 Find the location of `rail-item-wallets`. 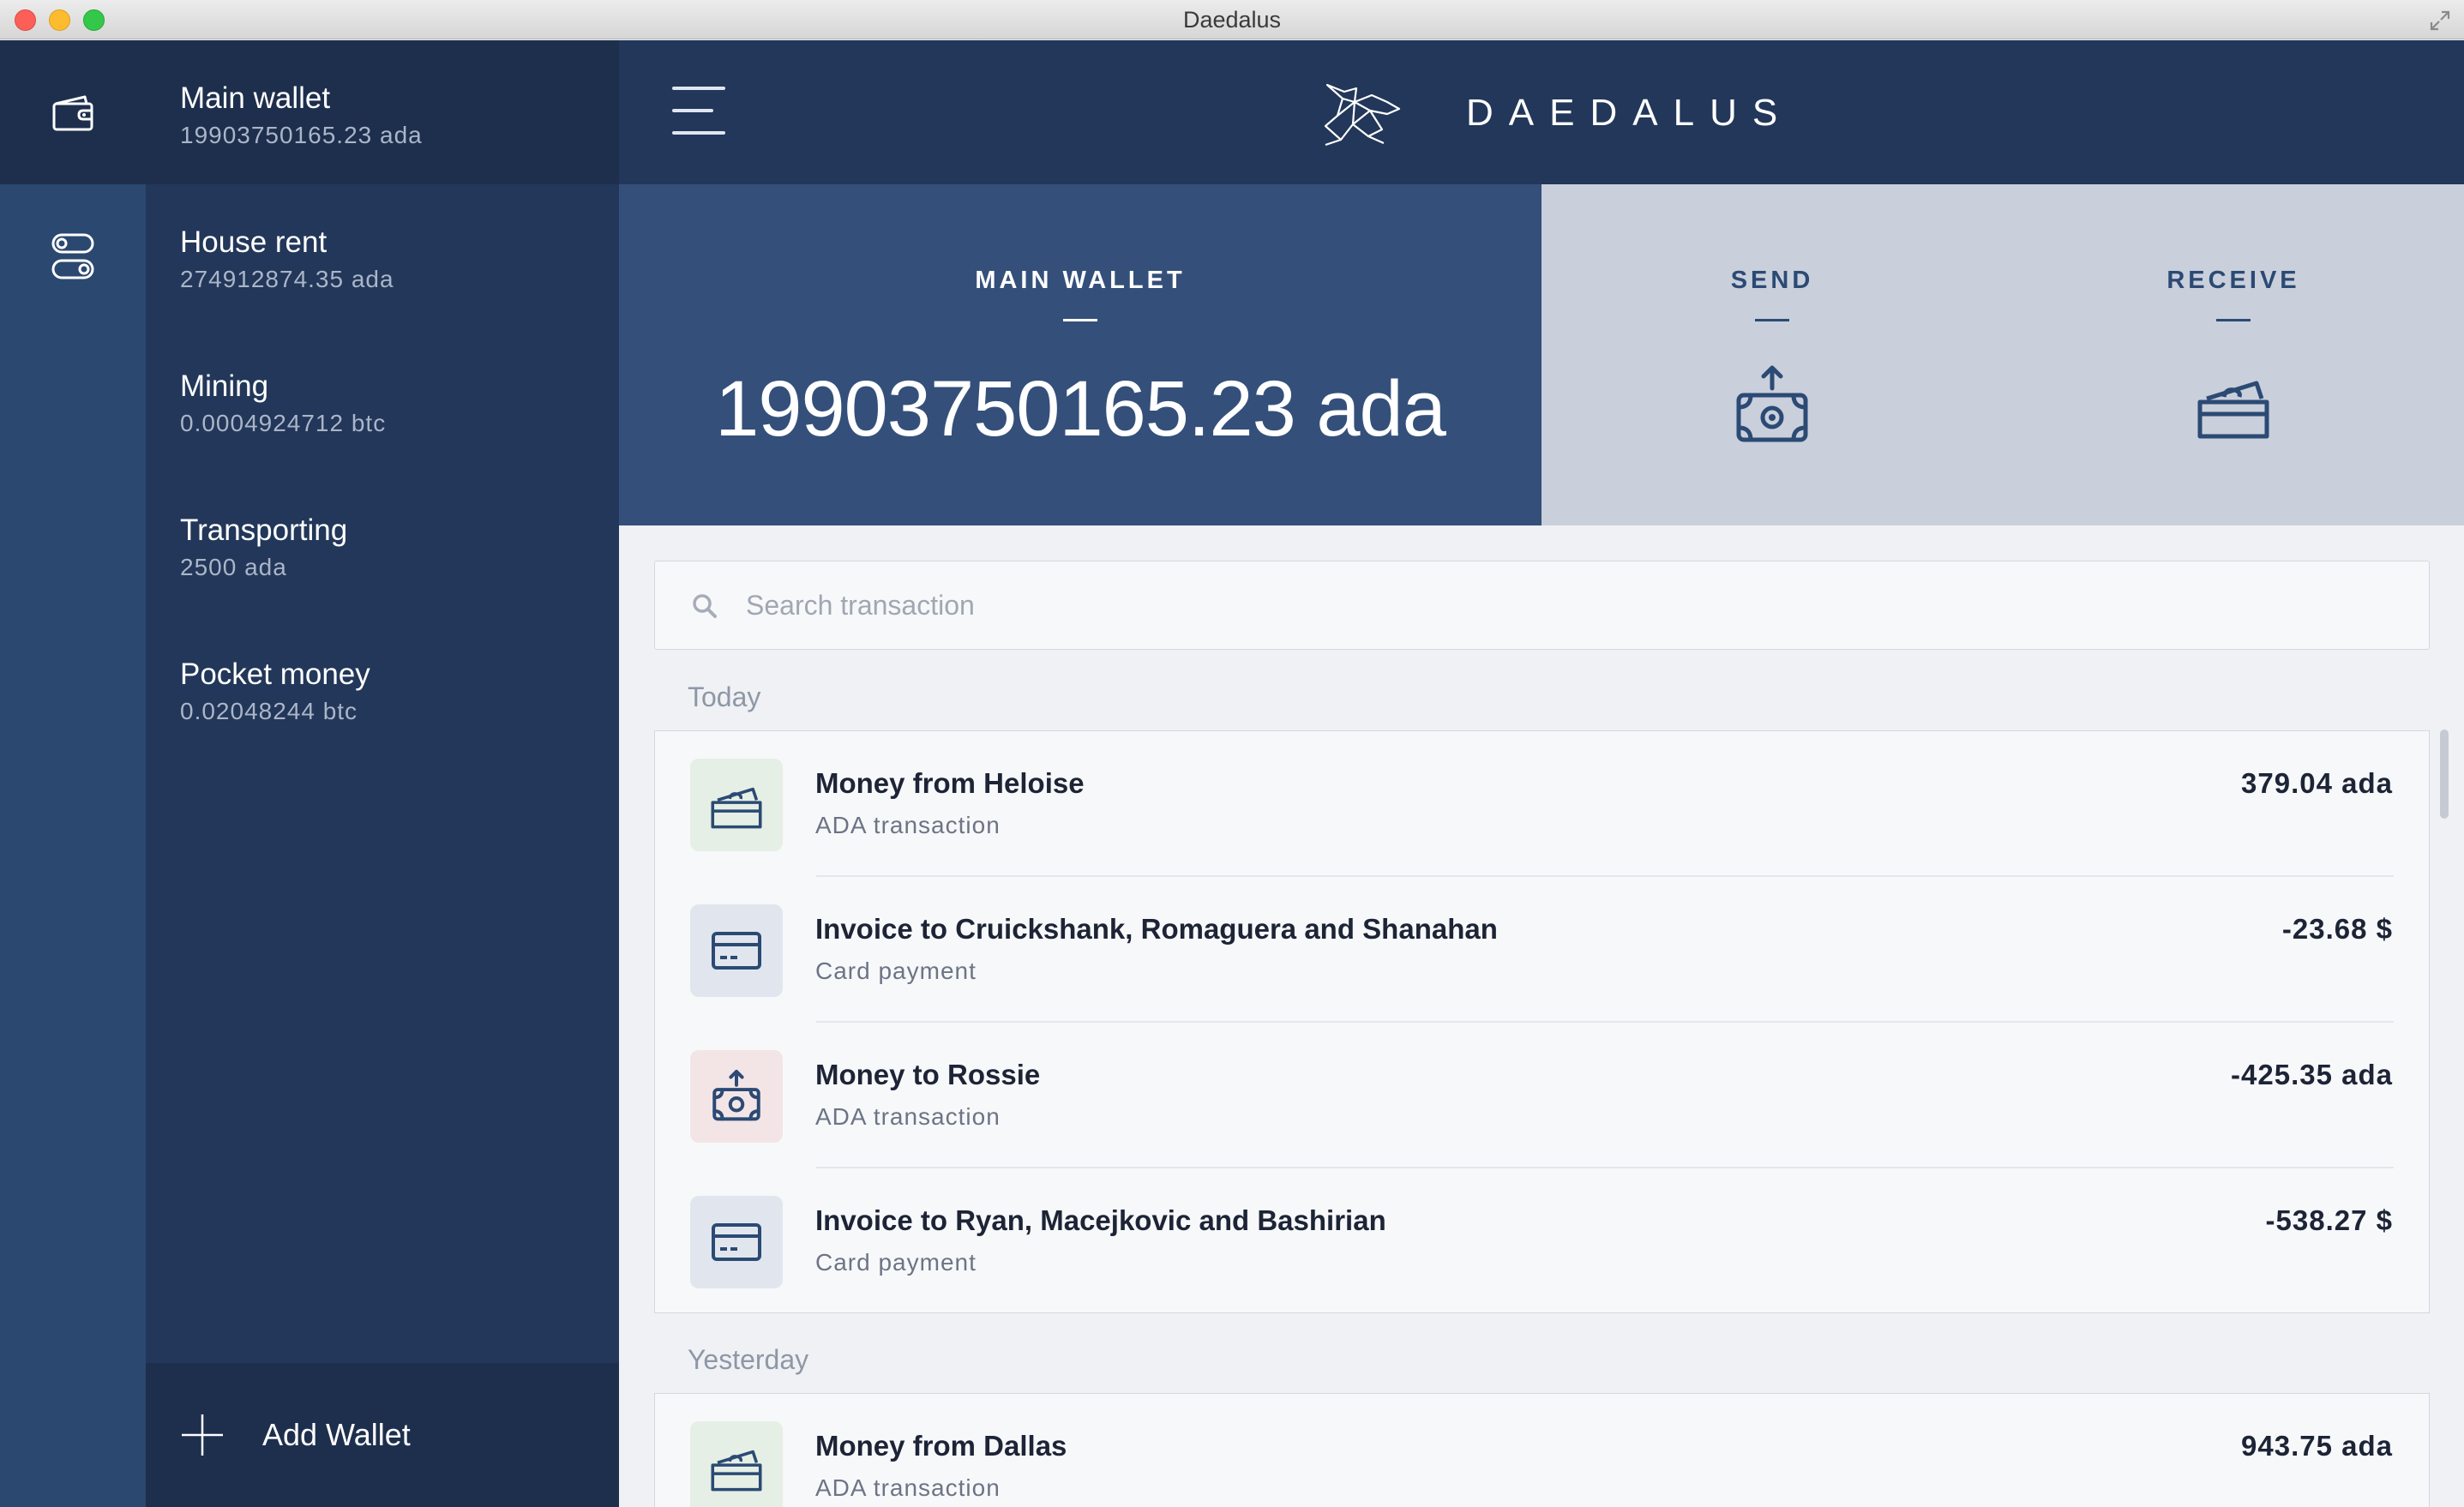

rail-item-wallets is located at coordinates (73, 112).